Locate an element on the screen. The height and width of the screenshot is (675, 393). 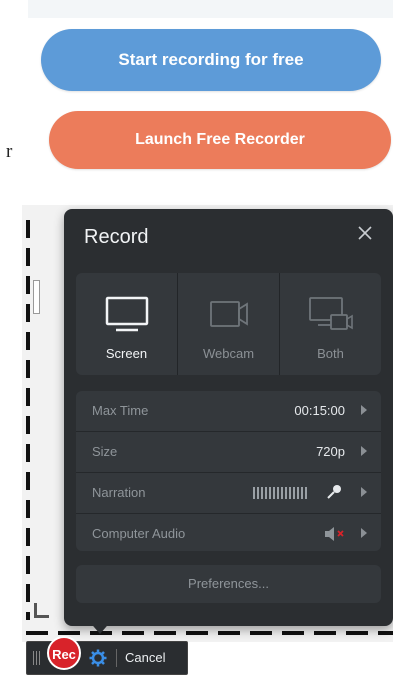
audio-level-meter is located at coordinates (281, 493).